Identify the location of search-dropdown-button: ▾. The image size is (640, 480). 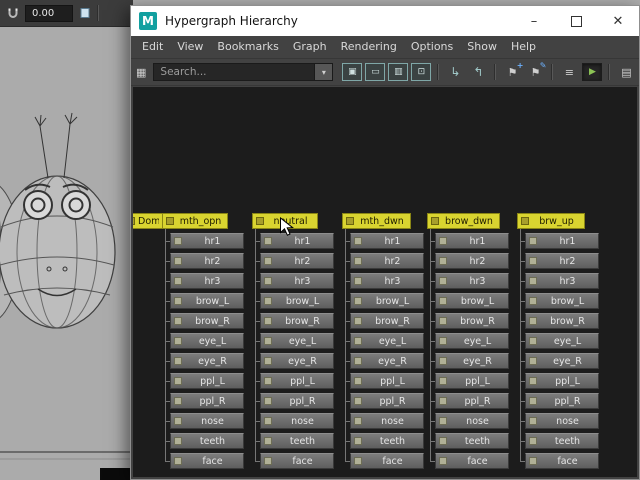
(324, 72).